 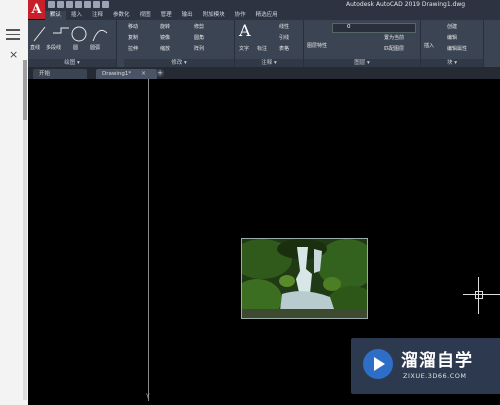 I want to click on modify-panel-label: 修改 ▾, so click(x=179, y=63).